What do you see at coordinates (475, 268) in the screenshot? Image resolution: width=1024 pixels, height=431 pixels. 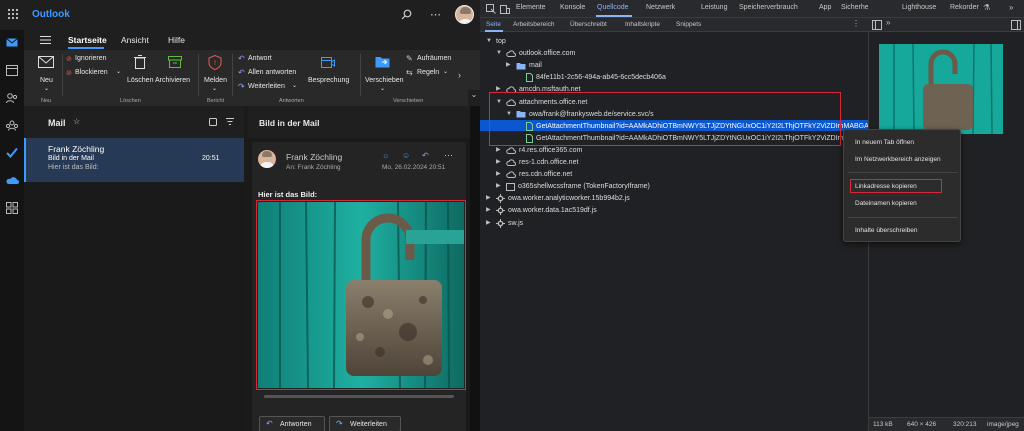 I see `vertical-scrollbar` at bounding box center [475, 268].